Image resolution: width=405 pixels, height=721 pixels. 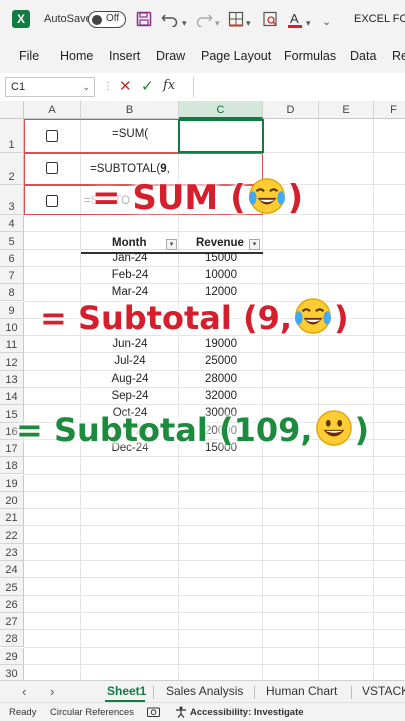 I want to click on table-cell-month: Sep-24, so click(x=130, y=396).